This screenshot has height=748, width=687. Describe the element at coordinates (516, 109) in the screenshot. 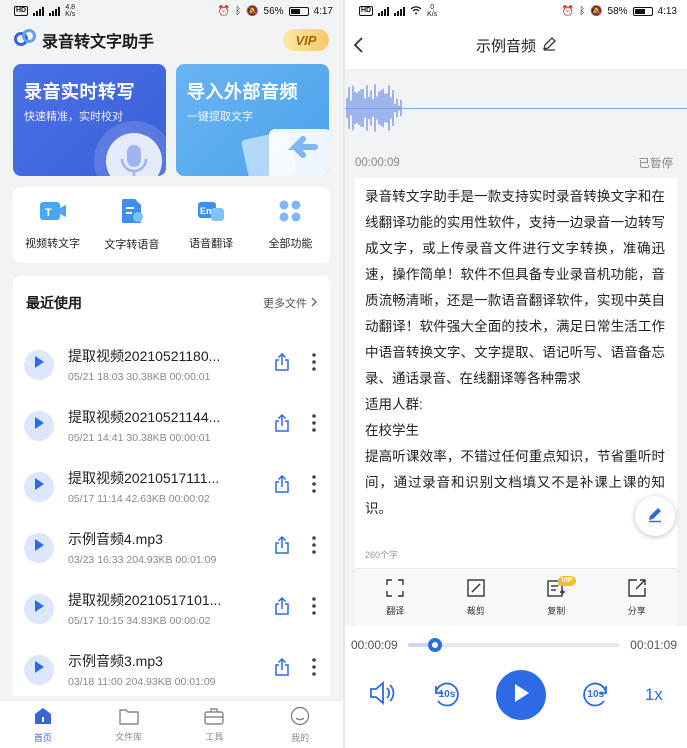

I see `waveform` at that location.